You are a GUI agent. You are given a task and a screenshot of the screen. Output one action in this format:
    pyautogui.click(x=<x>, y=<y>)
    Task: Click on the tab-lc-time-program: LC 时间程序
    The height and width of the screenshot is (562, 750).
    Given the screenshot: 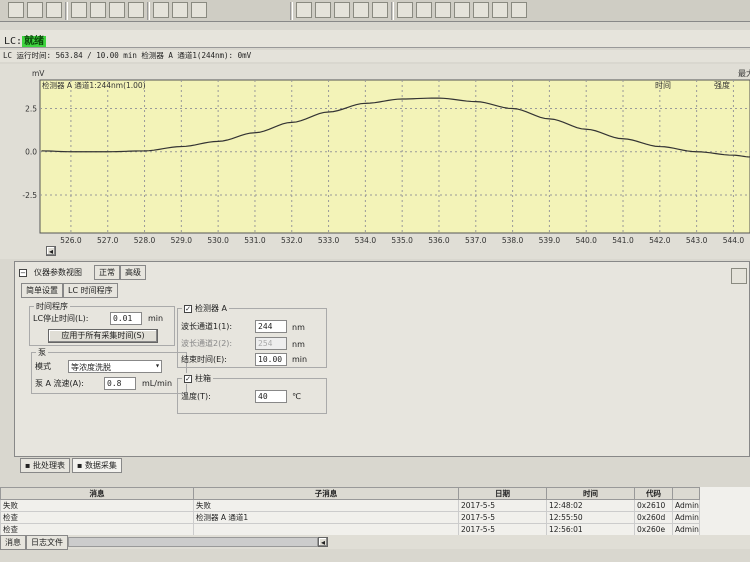 What is the action you would take?
    pyautogui.click(x=90, y=290)
    